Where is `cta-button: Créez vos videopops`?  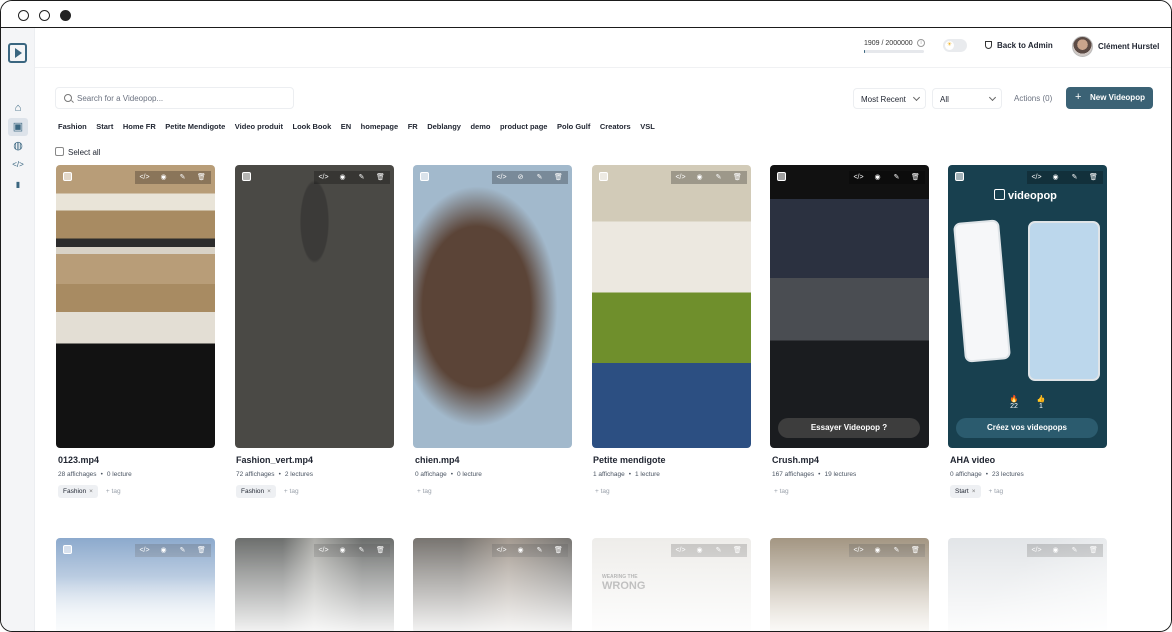
cta-button: Créez vos videopops is located at coordinates (1027, 428).